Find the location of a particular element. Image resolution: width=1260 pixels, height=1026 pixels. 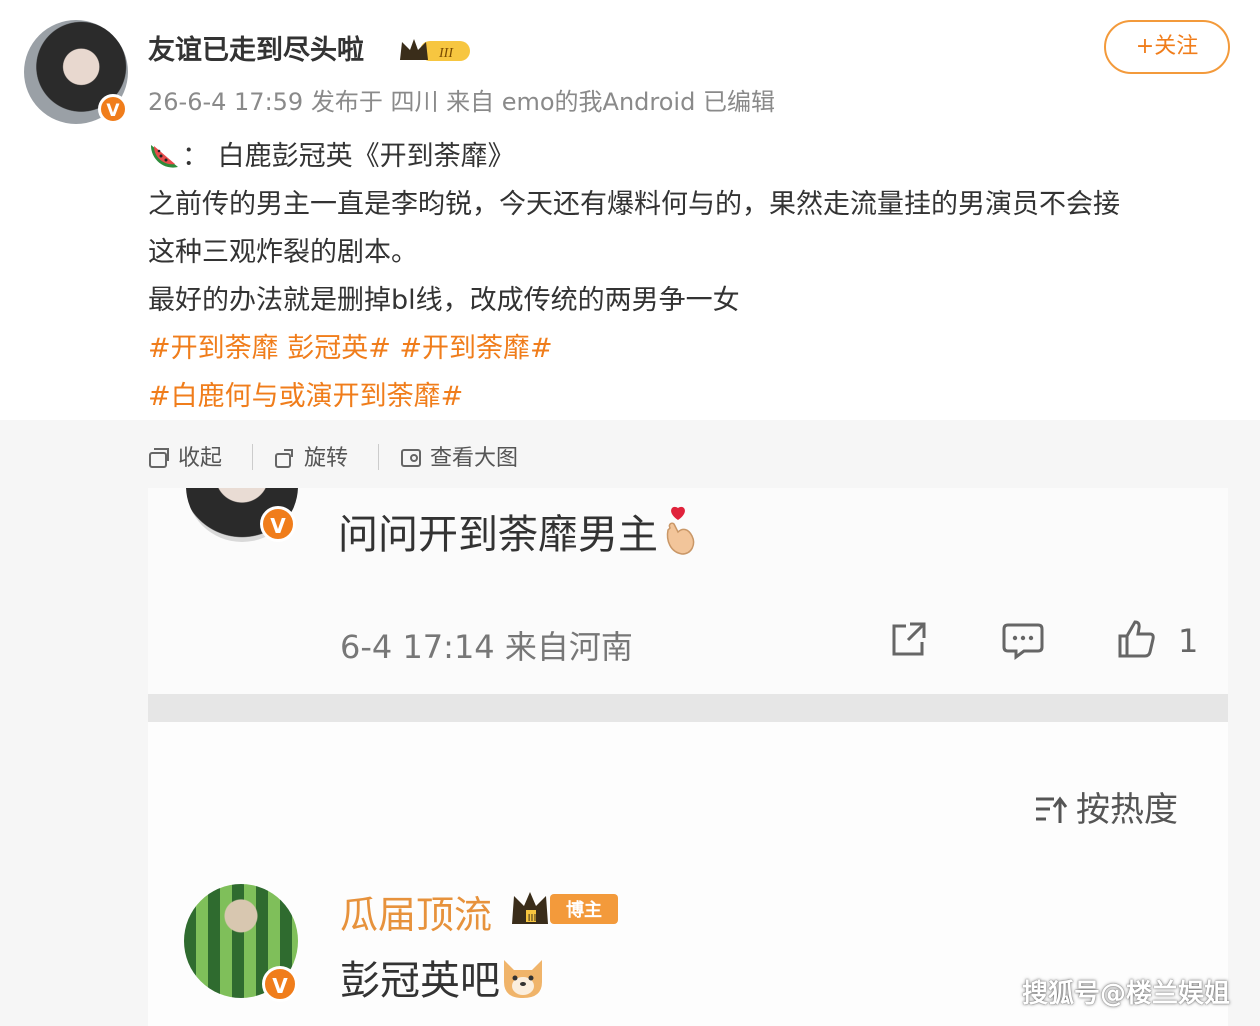

like-count: 1 is located at coordinates (1188, 641).